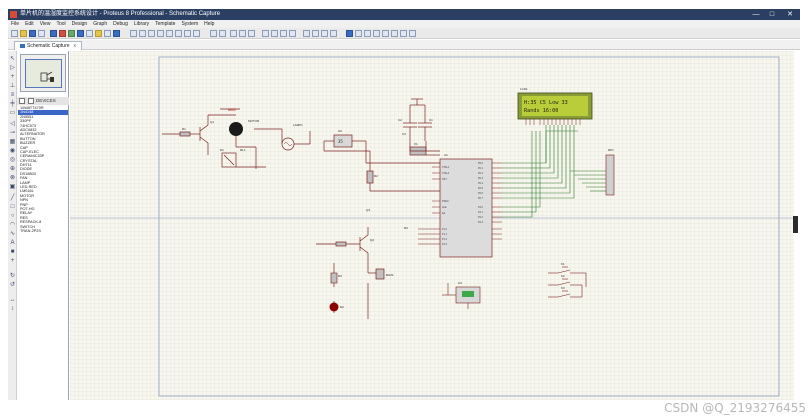 The width and height of the screenshot is (810, 418). What do you see at coordinates (12, 59) in the screenshot?
I see `selection-mode-icon: ↖` at bounding box center [12, 59].